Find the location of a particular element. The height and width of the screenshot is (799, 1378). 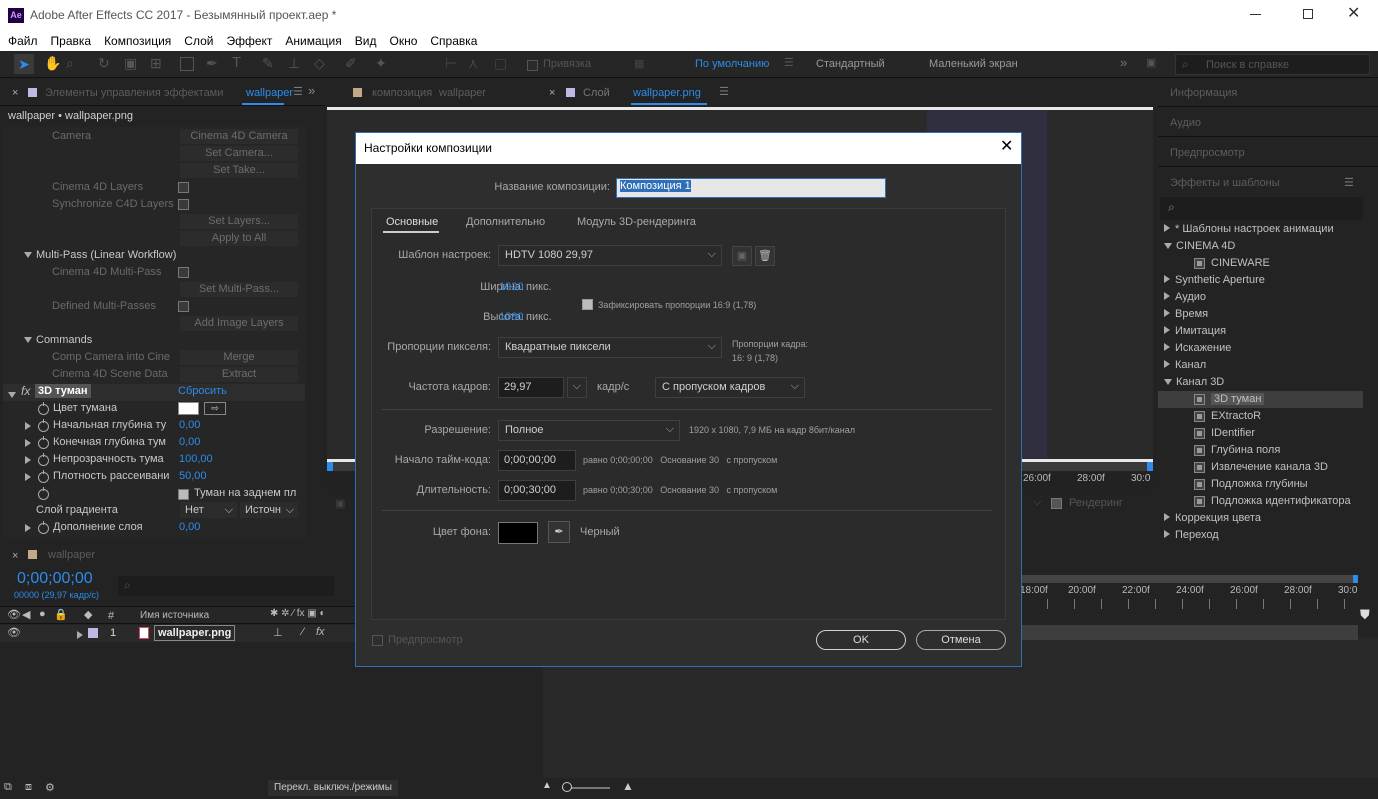

opacity-stopwatch-icon is located at coordinates (43, 459).